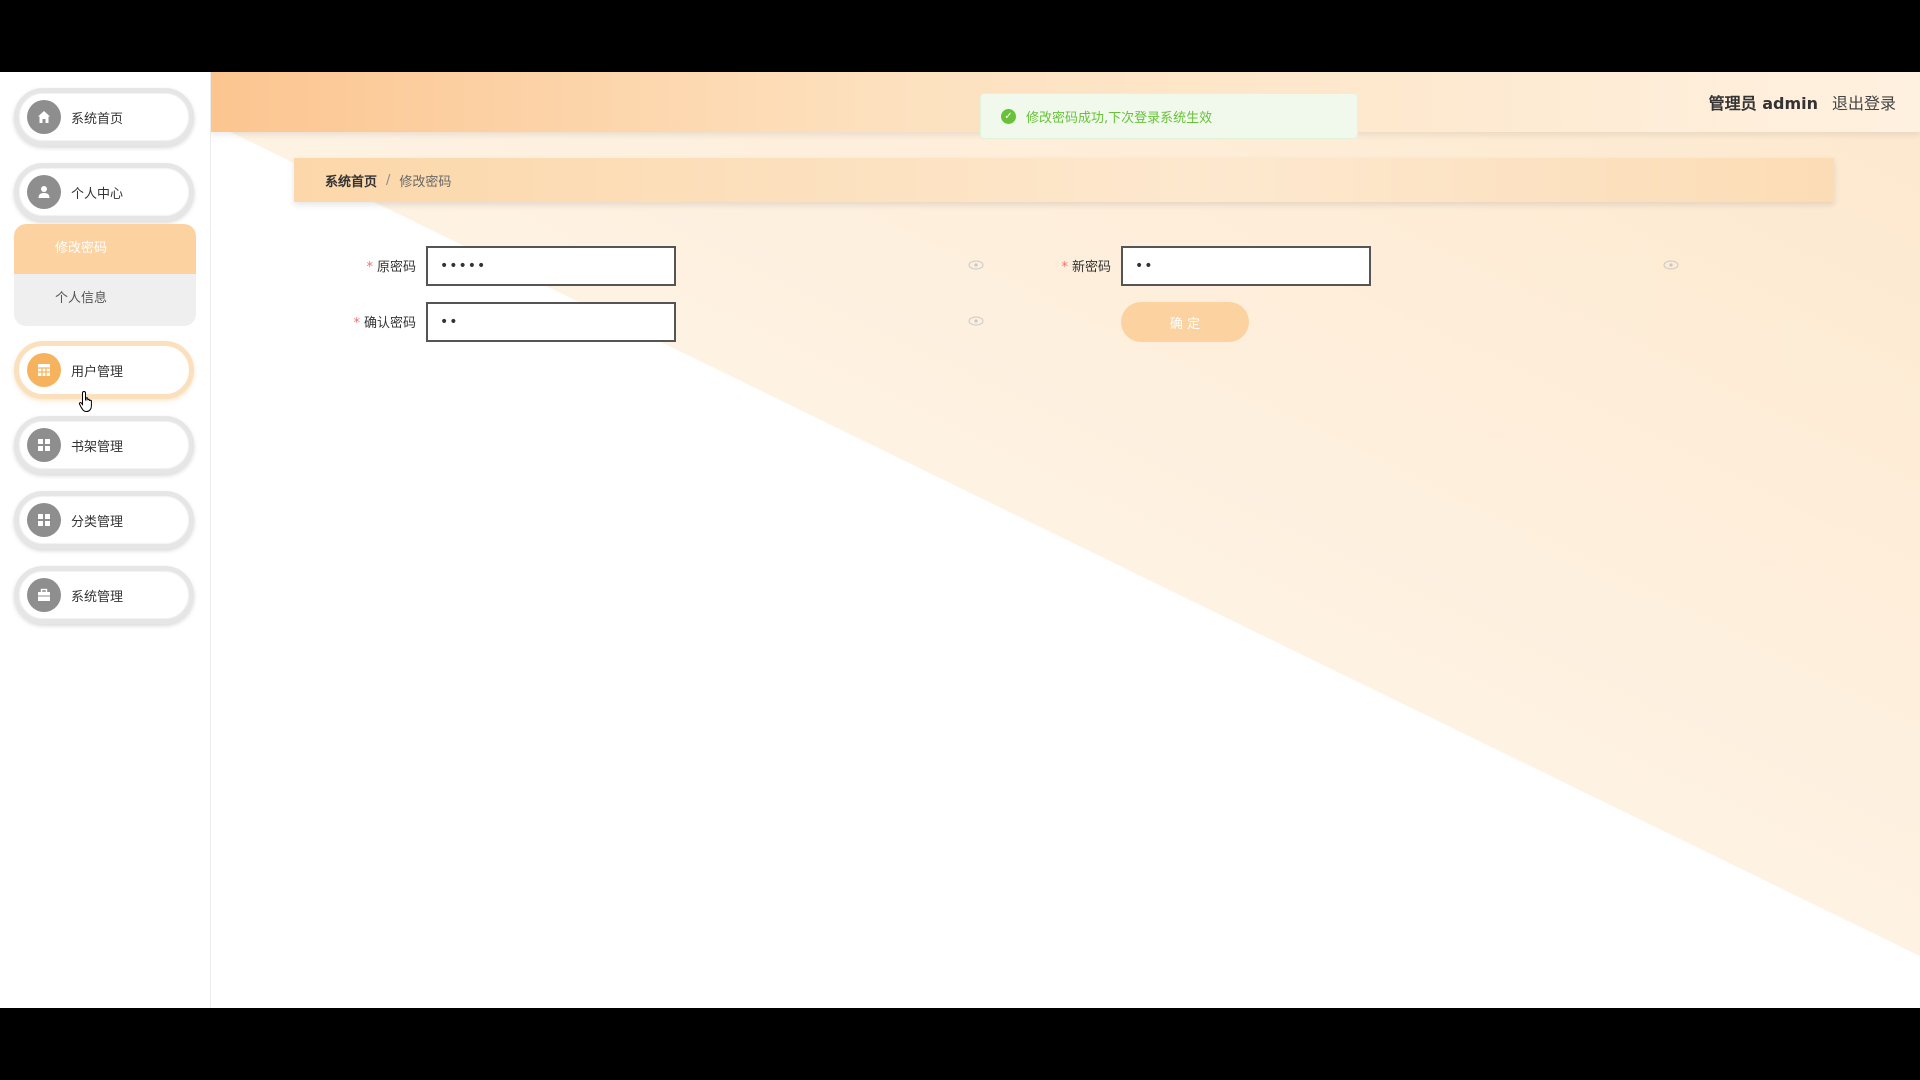  Describe the element at coordinates (356, 265) in the screenshot. I see `old-password-label: * 原密码` at that location.